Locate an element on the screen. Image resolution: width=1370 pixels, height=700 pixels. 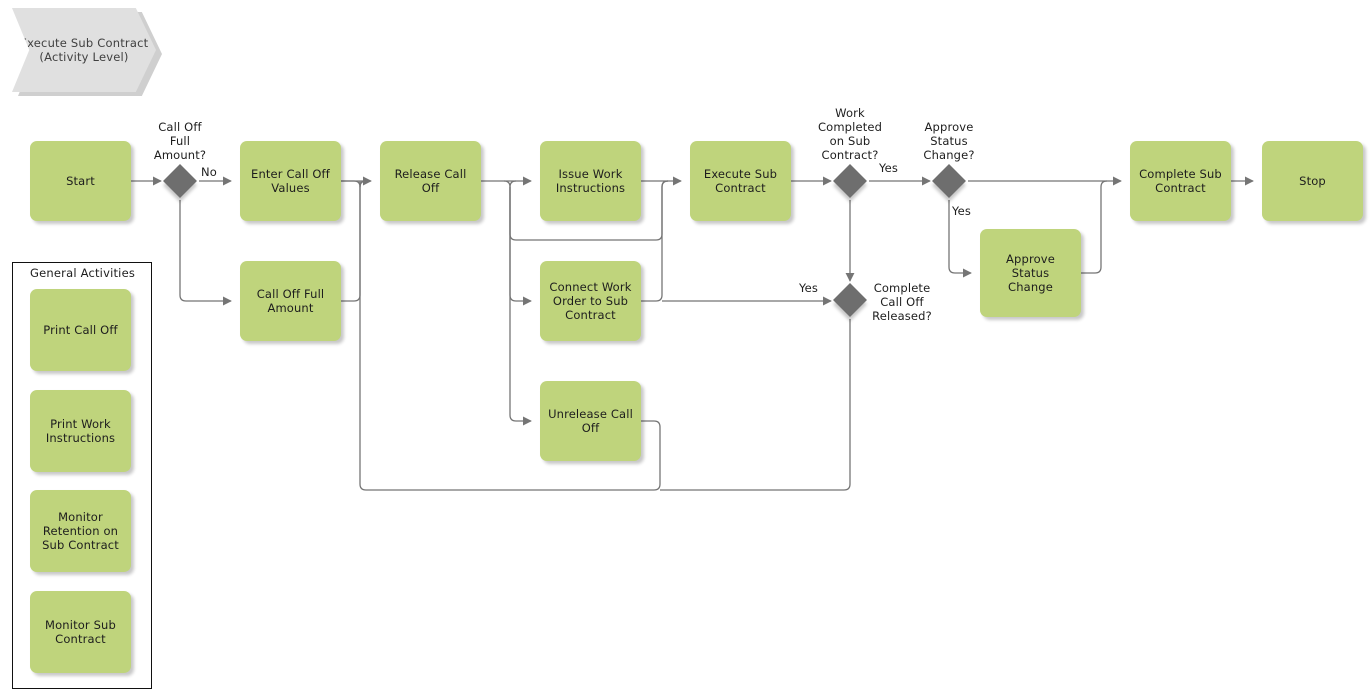
task-print-call-off-label: Print Call Off is located at coordinates (80, 330).